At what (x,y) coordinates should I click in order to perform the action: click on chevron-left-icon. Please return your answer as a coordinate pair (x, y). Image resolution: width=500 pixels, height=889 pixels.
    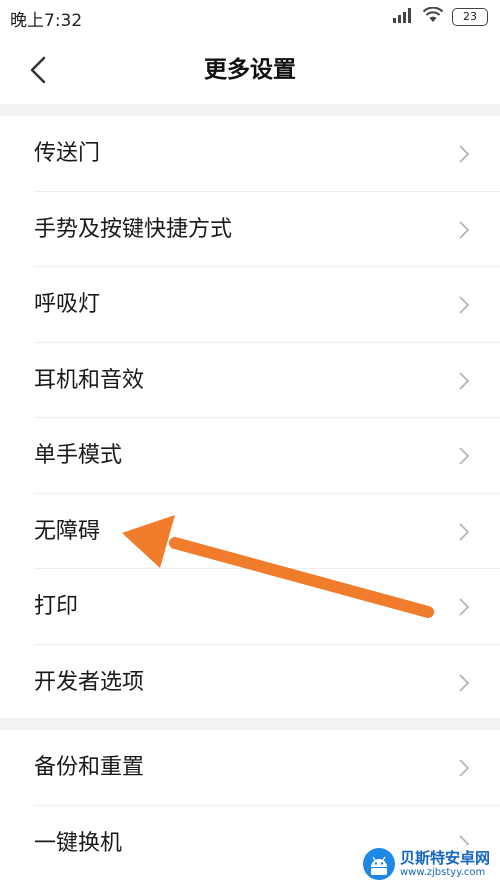
    Looking at the image, I should click on (38, 70).